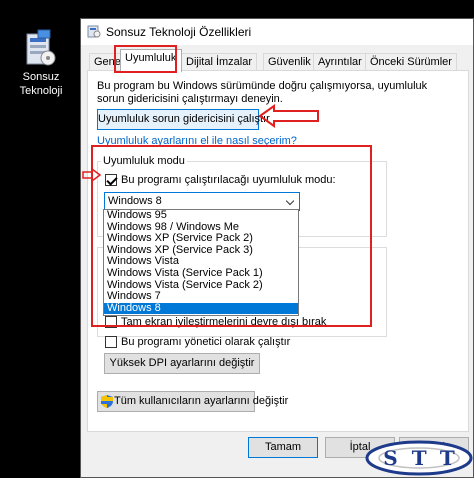  Describe the element at coordinates (92, 175) in the screenshot. I see `red-arrow-right-icon` at that location.